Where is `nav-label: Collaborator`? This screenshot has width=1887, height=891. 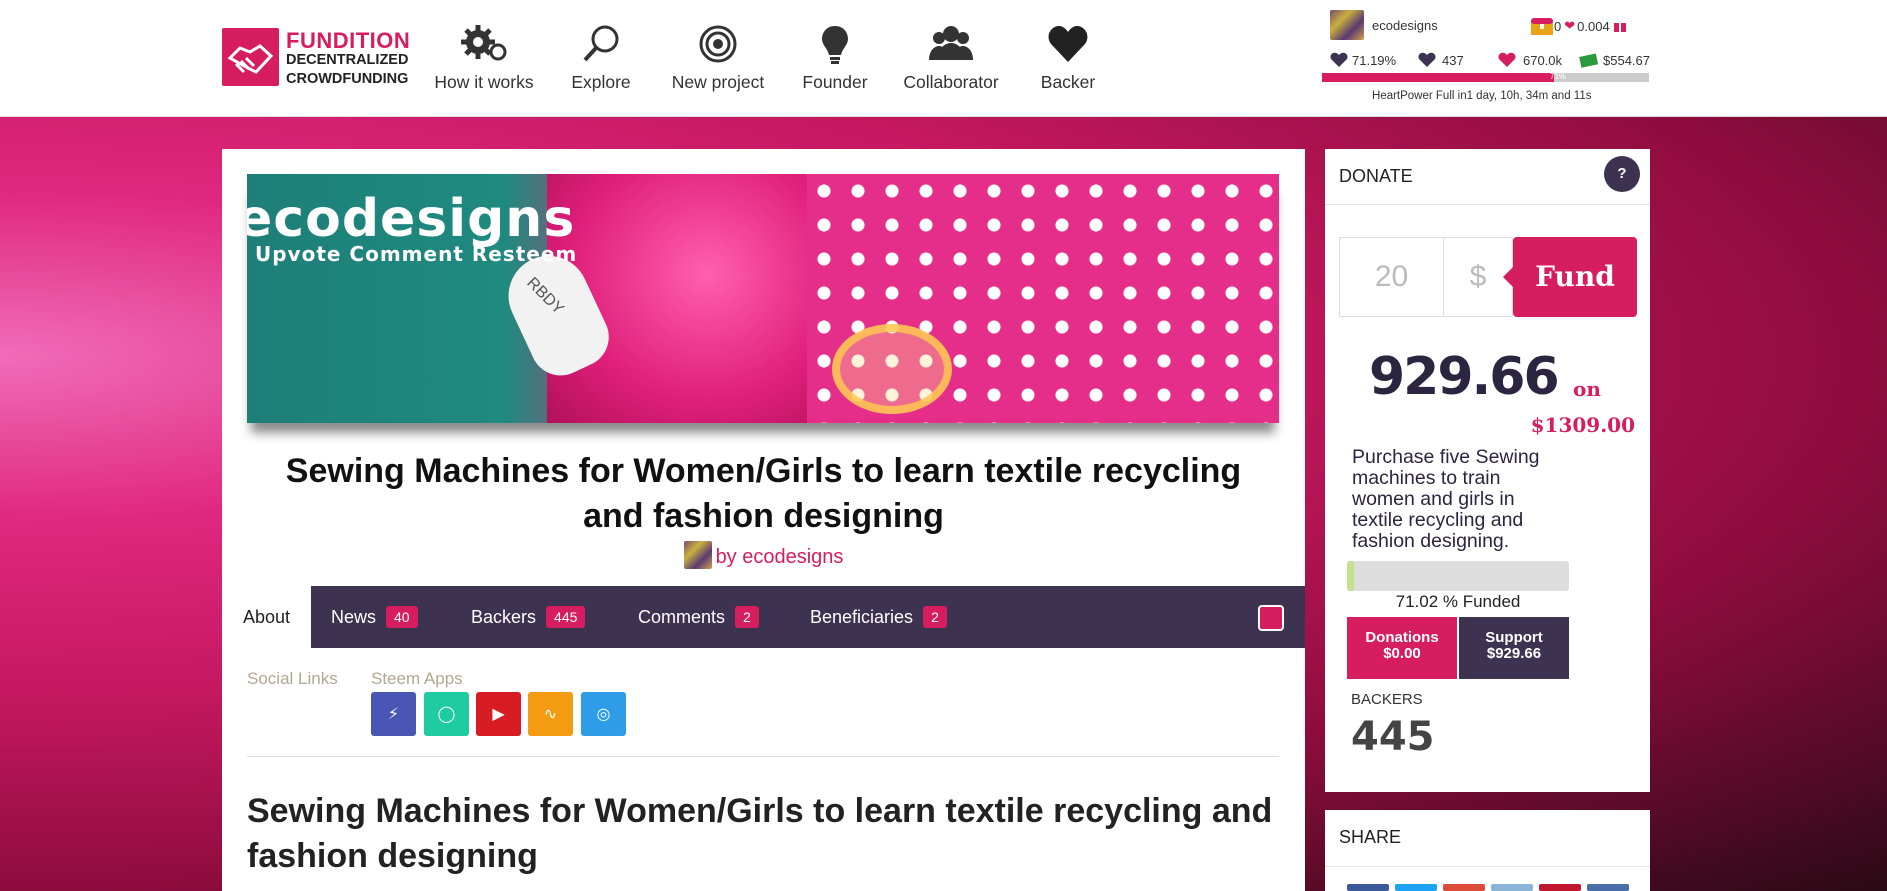
nav-label: Collaborator is located at coordinates (951, 82).